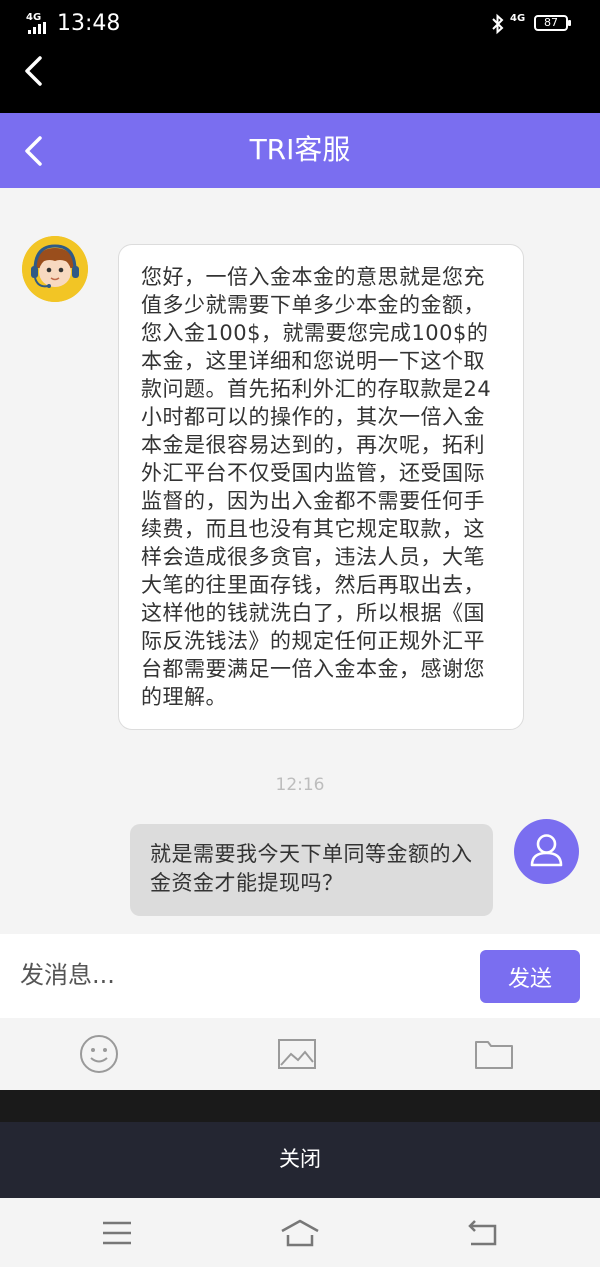  Describe the element at coordinates (297, 1054) in the screenshot. I see `image-icon` at that location.